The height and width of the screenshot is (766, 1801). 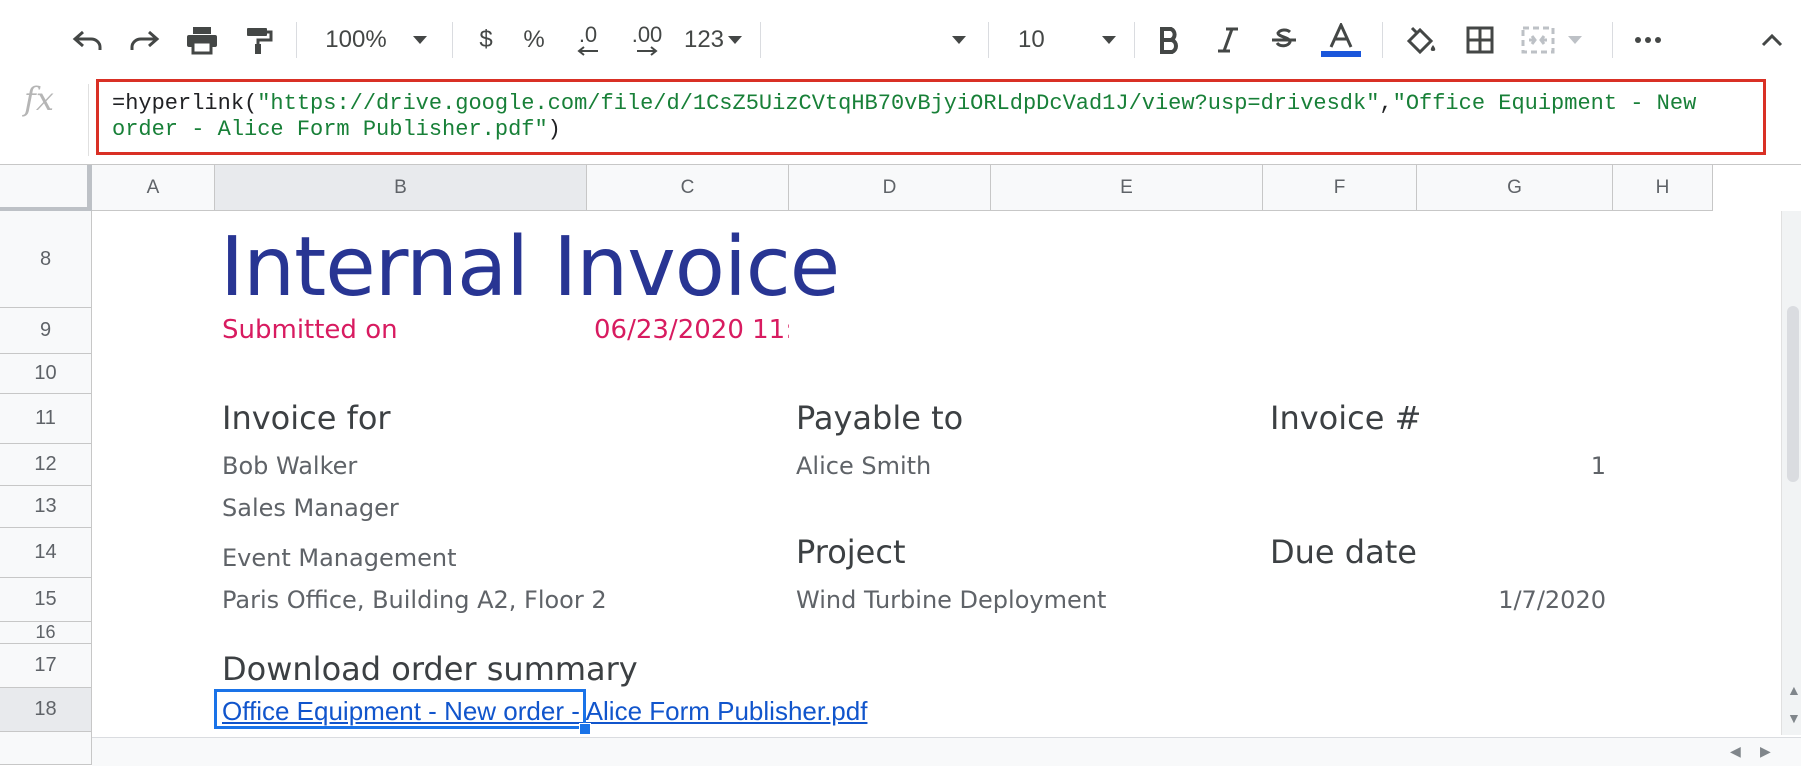 What do you see at coordinates (46, 419) in the screenshot?
I see `row-header-11: 11` at bounding box center [46, 419].